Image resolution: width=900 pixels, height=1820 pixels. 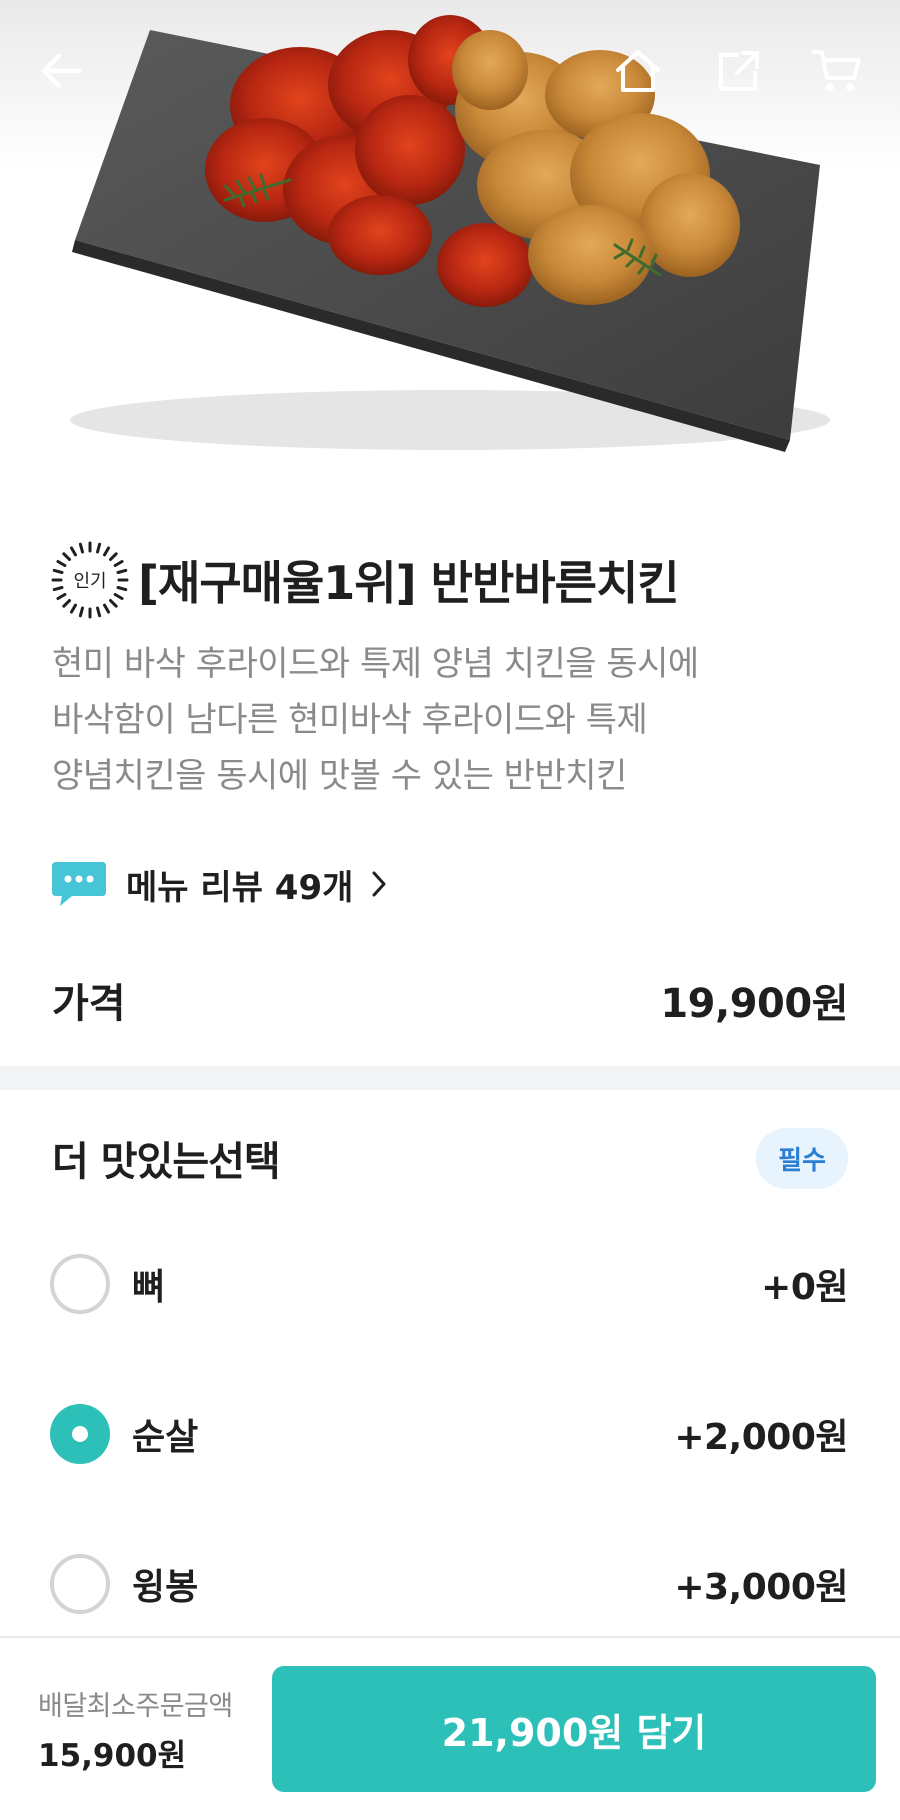 I want to click on price-row: 가격 19,900원, so click(x=450, y=1000).